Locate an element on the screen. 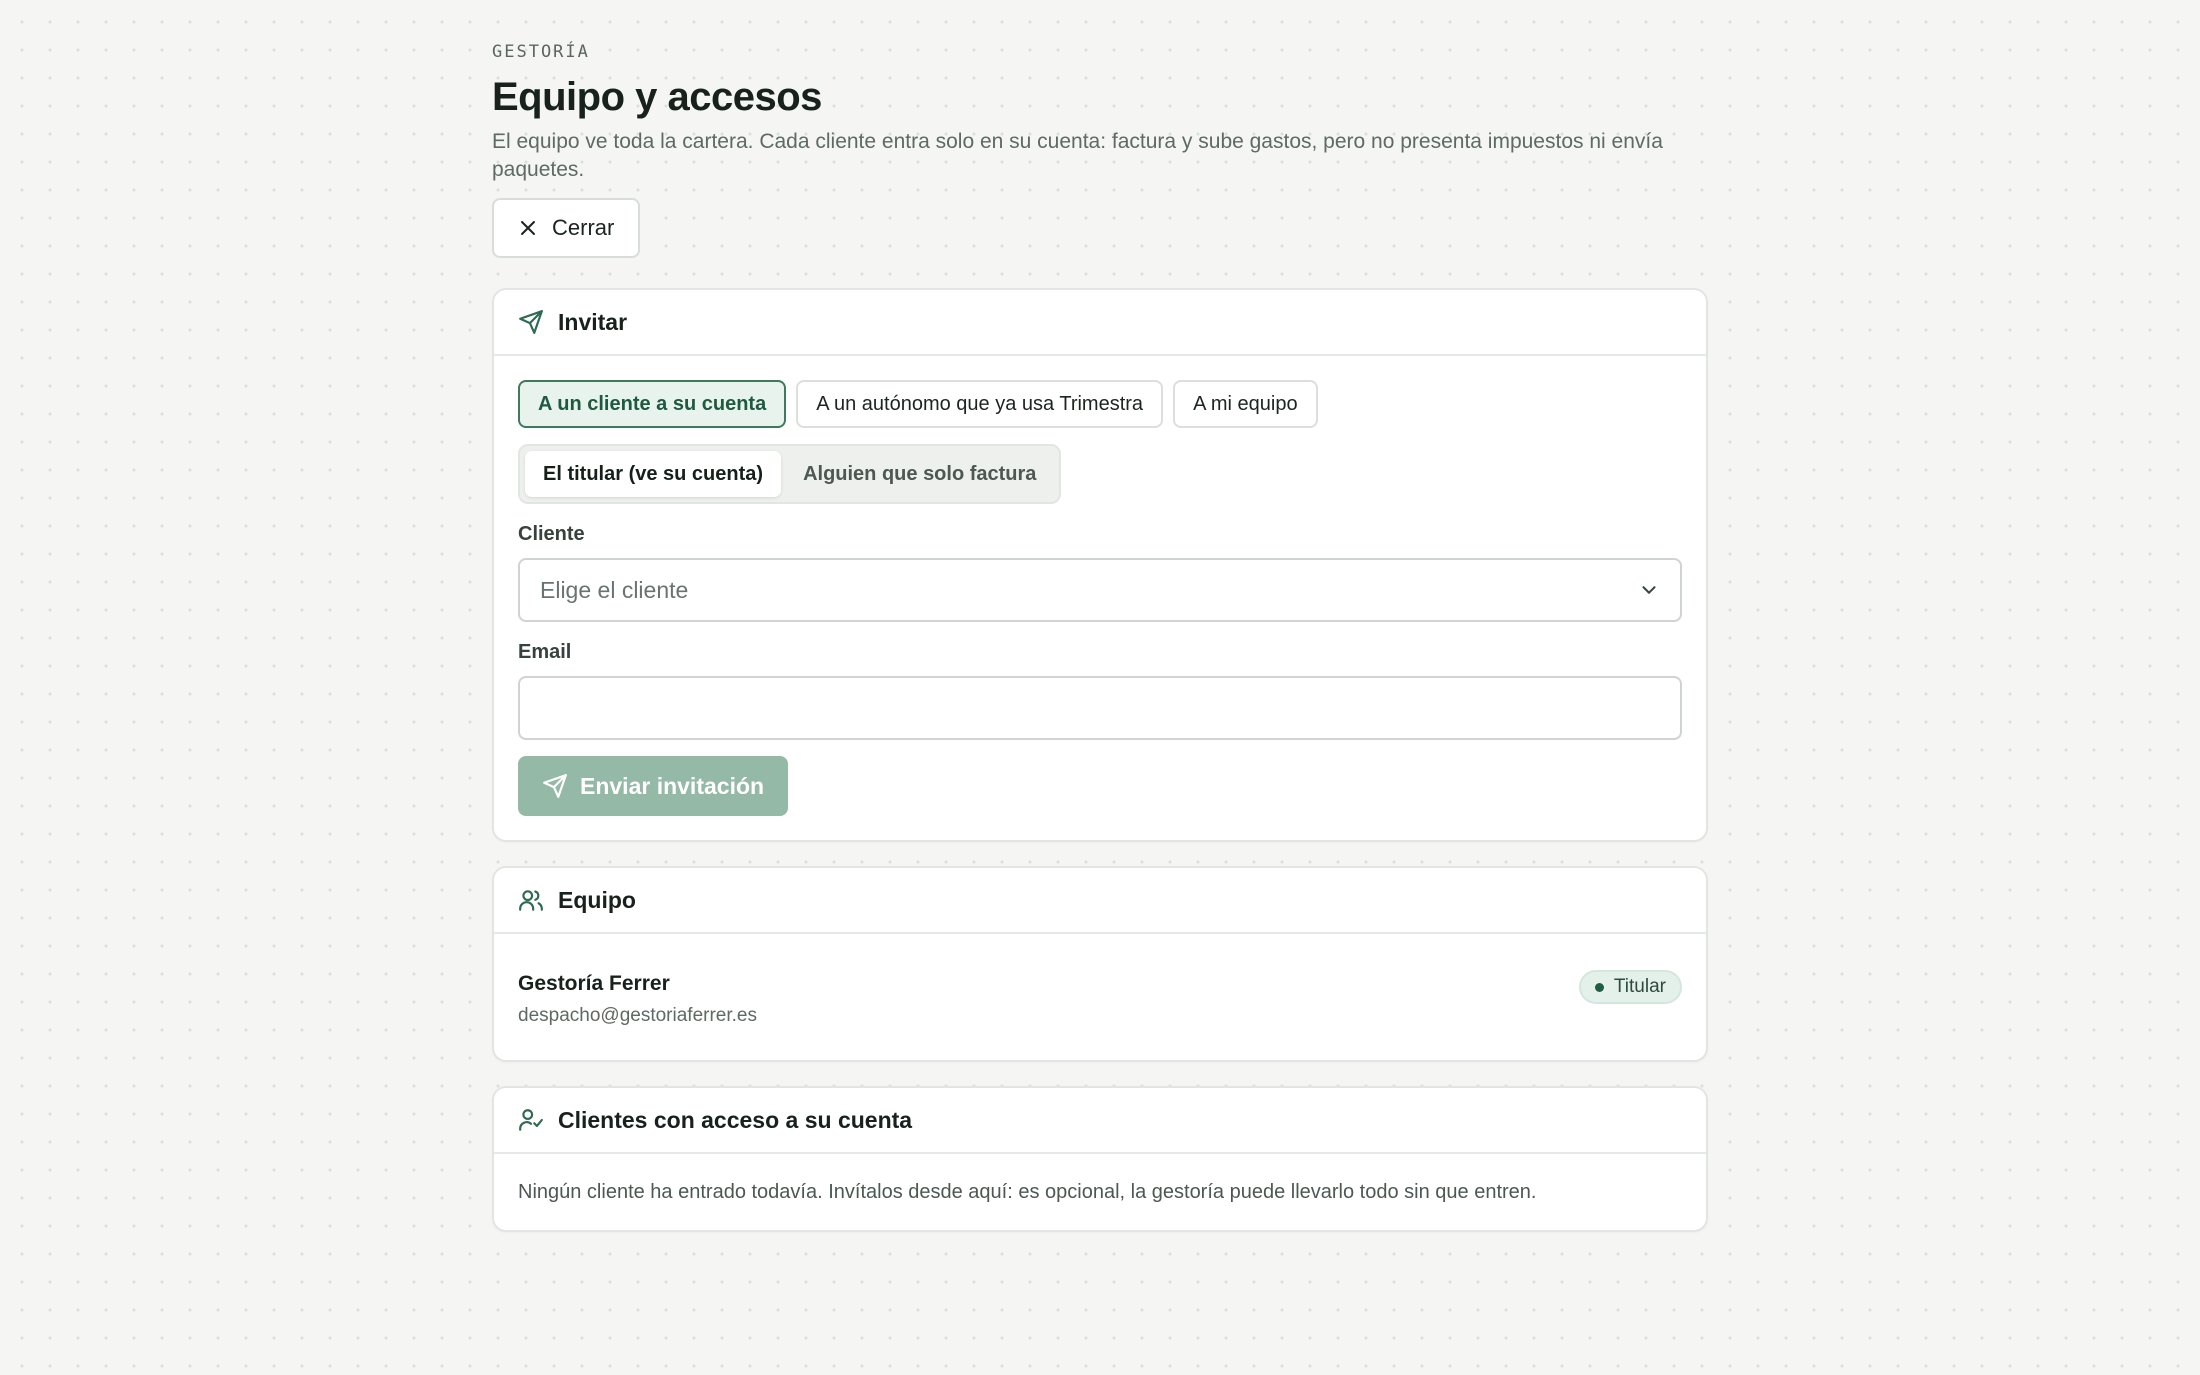 The width and height of the screenshot is (2200, 1375). chevron-down-icon is located at coordinates (1649, 590).